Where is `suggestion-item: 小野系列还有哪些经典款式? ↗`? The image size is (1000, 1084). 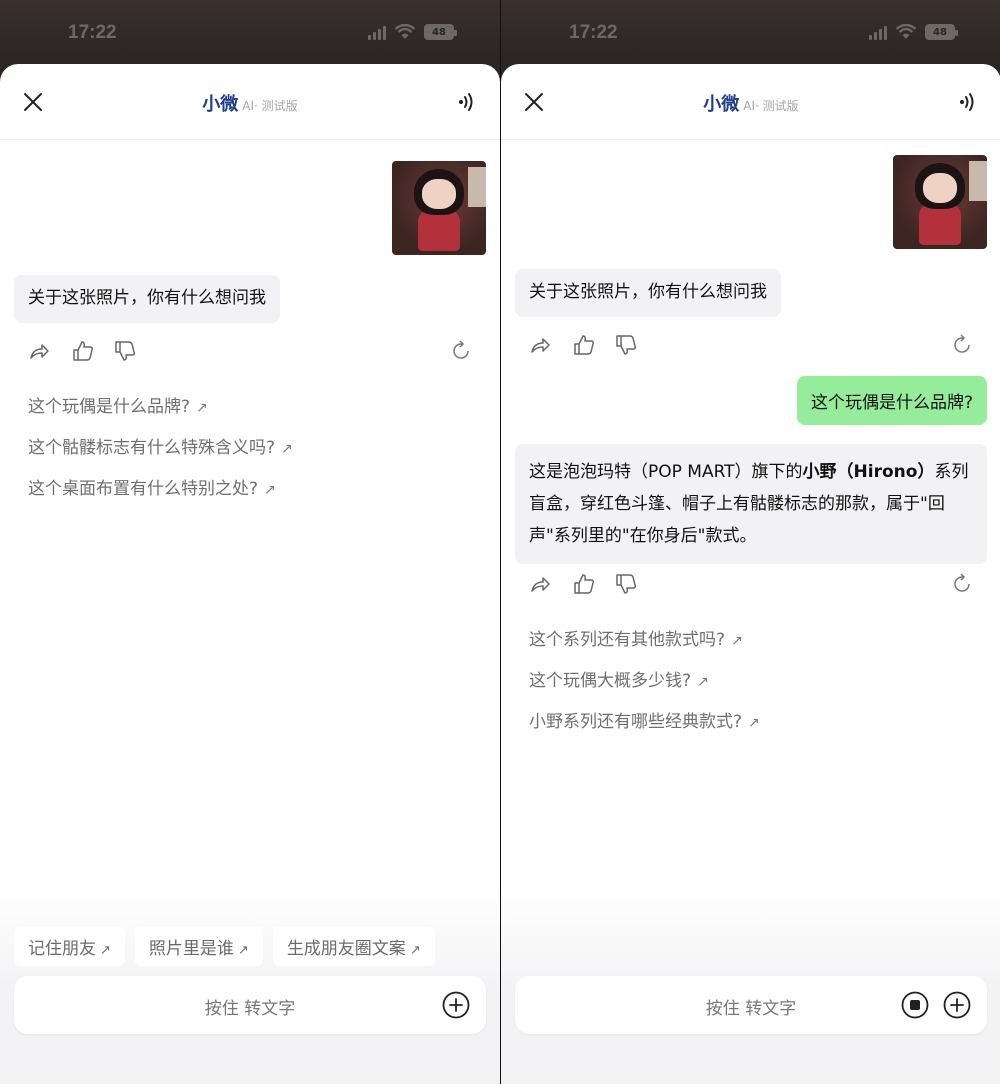 suggestion-item: 小野系列还有哪些经典款式? ↗ is located at coordinates (644, 719).